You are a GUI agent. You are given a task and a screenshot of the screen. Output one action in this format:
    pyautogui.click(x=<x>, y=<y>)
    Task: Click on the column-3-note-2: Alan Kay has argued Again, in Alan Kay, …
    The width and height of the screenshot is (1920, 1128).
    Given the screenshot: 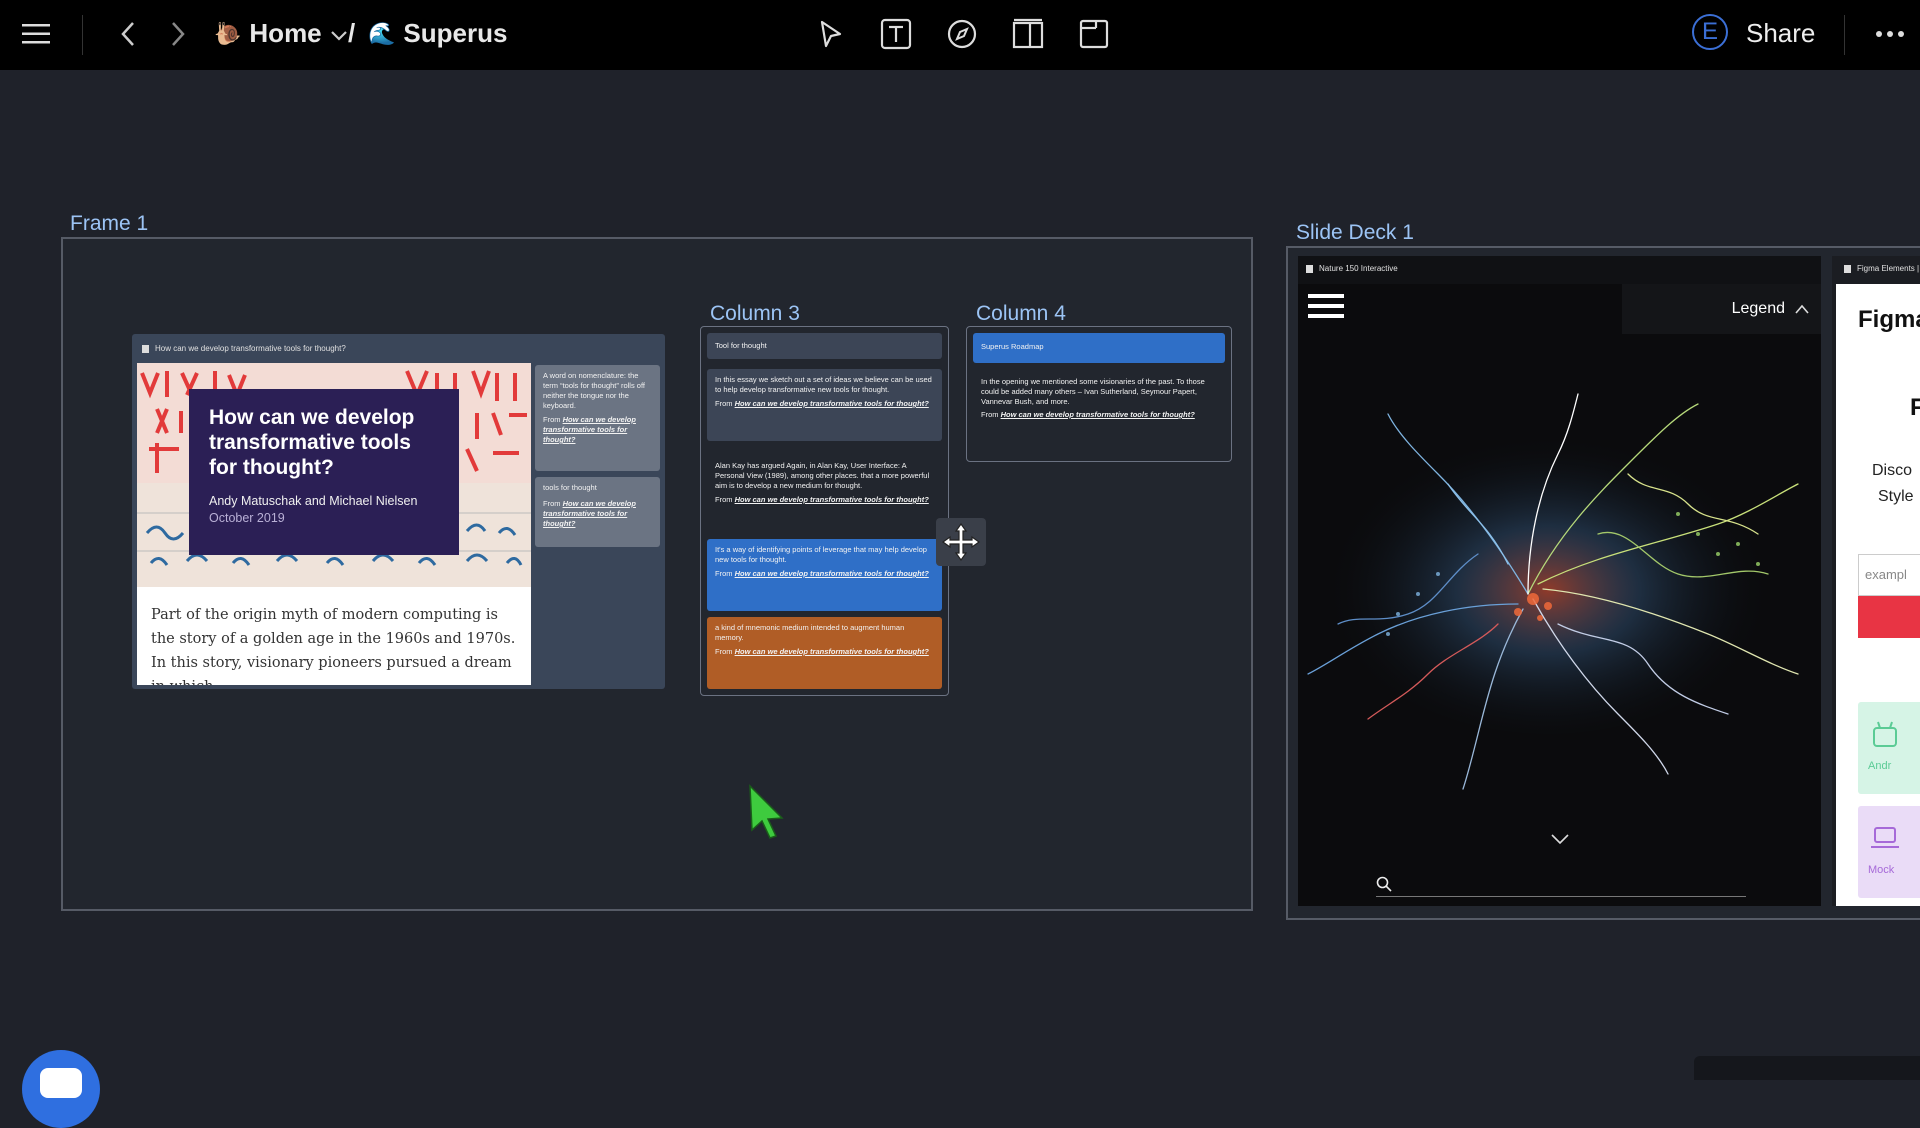 What is the action you would take?
    pyautogui.click(x=824, y=493)
    